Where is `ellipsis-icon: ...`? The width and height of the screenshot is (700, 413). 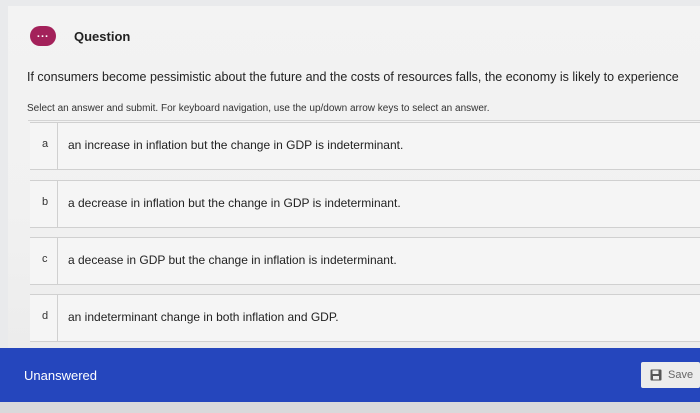
ellipsis-icon: ... is located at coordinates (43, 36).